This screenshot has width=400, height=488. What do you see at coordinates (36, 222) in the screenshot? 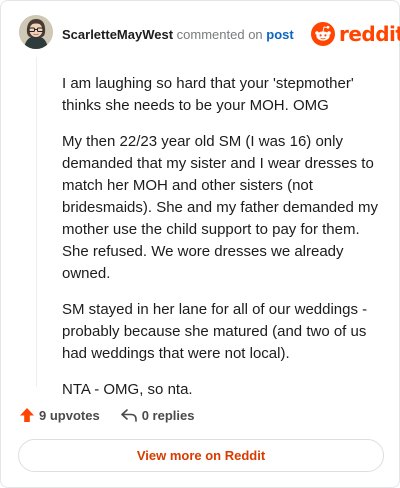
I see `thread-line` at bounding box center [36, 222].